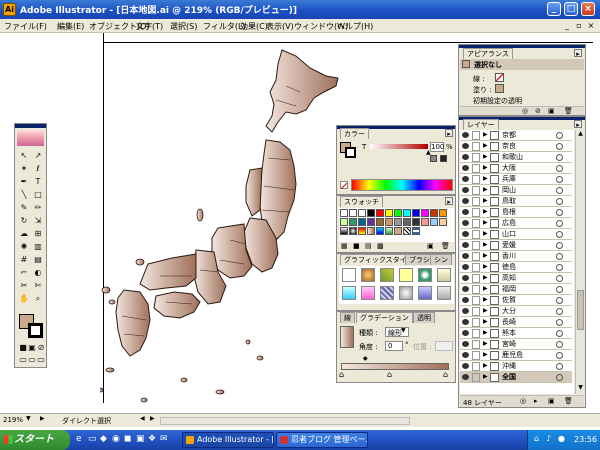  Describe the element at coordinates (28, 418) in the screenshot. I see `zoom-dropdown-icon: ▼` at that location.